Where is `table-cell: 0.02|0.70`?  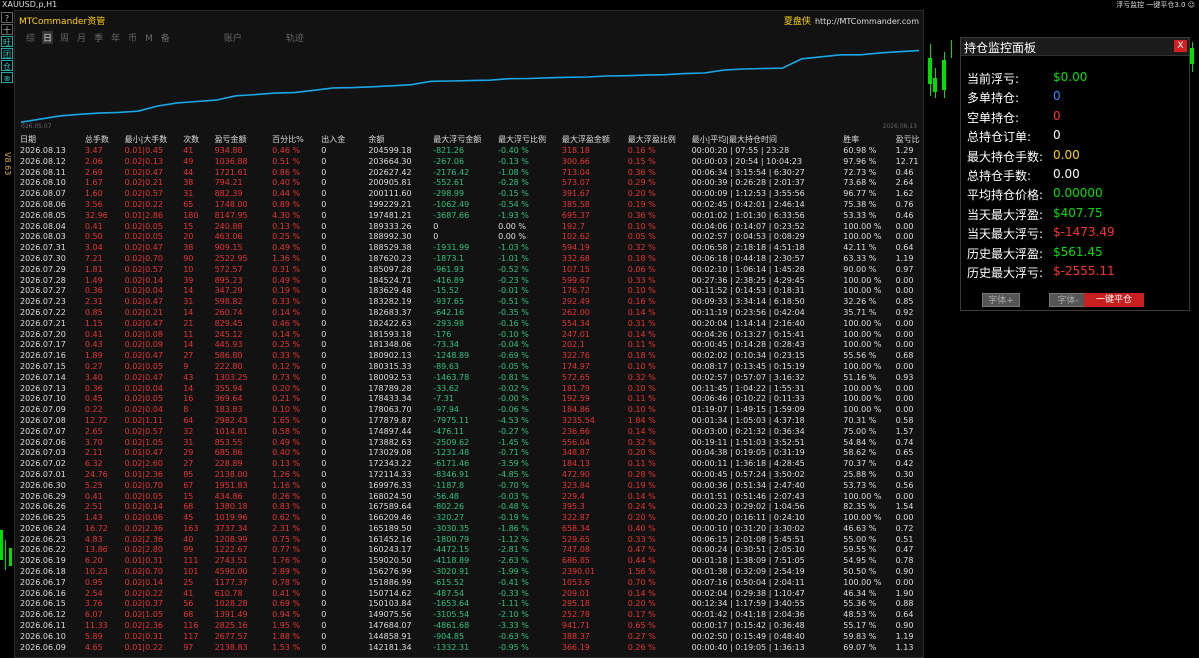 table-cell: 0.02|0.70 is located at coordinates (143, 485).